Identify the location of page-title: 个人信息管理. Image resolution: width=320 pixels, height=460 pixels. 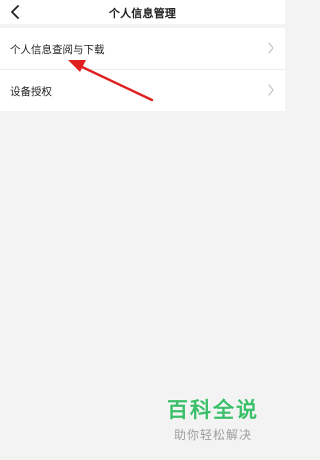
(142, 13).